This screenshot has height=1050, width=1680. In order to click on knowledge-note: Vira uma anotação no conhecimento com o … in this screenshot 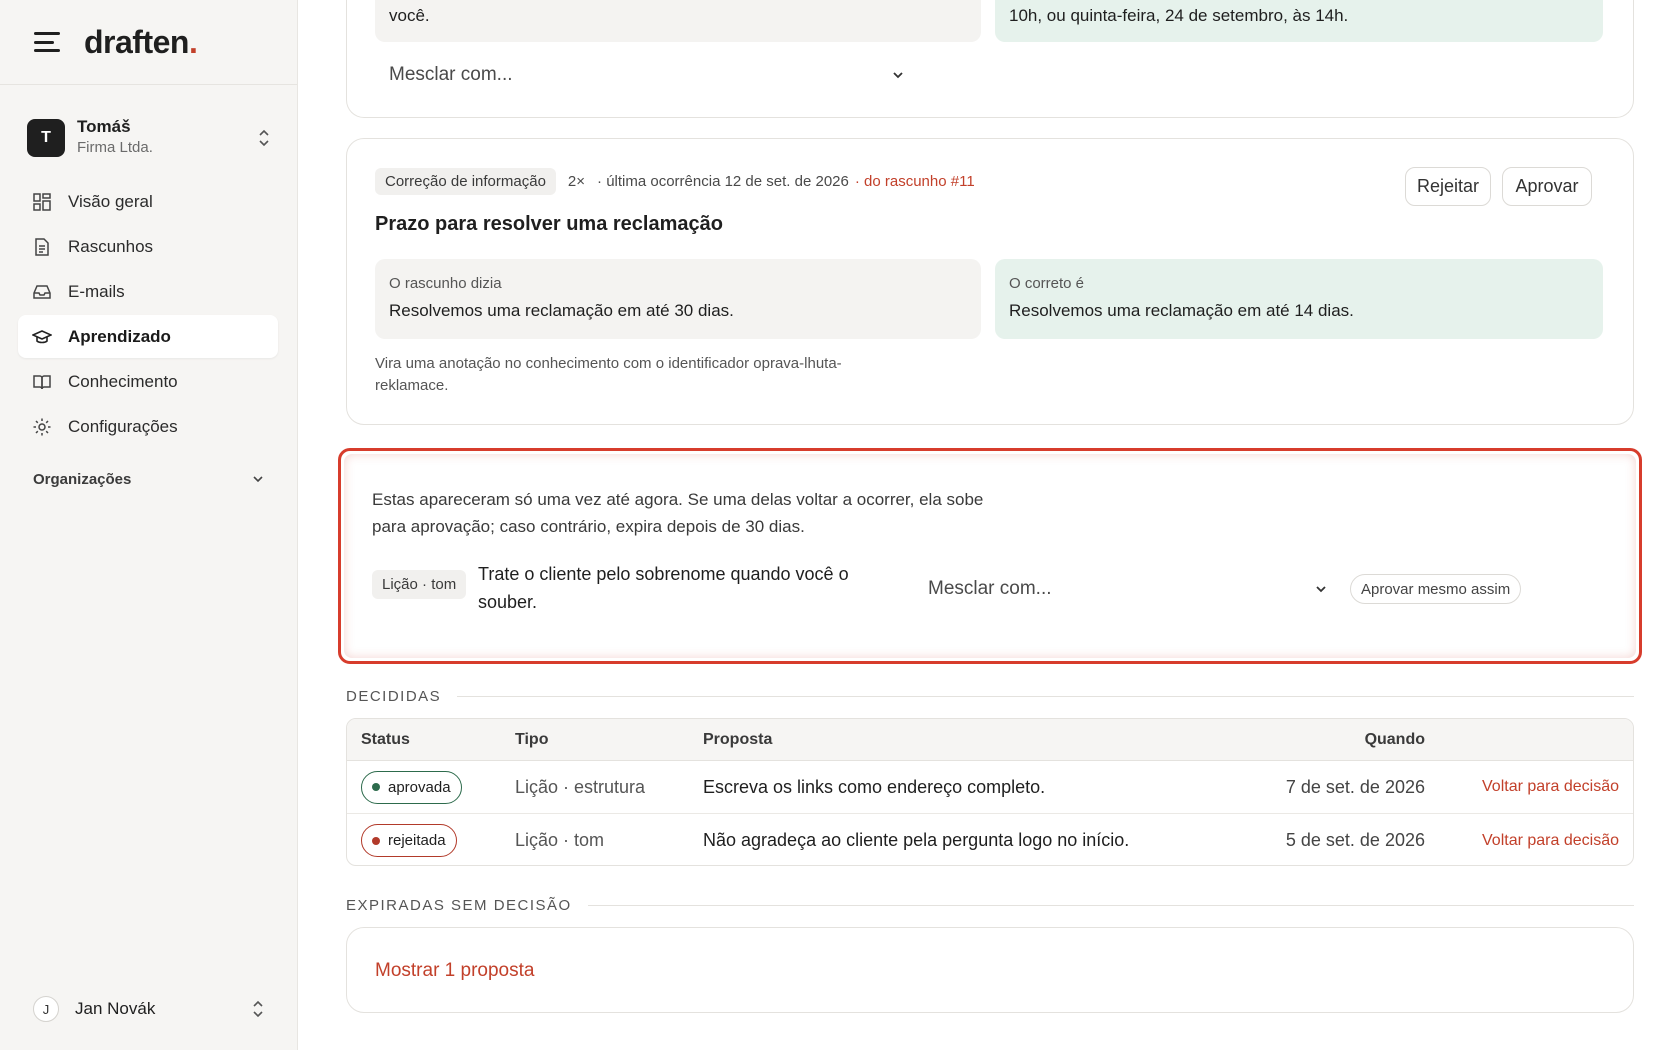, I will do `click(608, 374)`.